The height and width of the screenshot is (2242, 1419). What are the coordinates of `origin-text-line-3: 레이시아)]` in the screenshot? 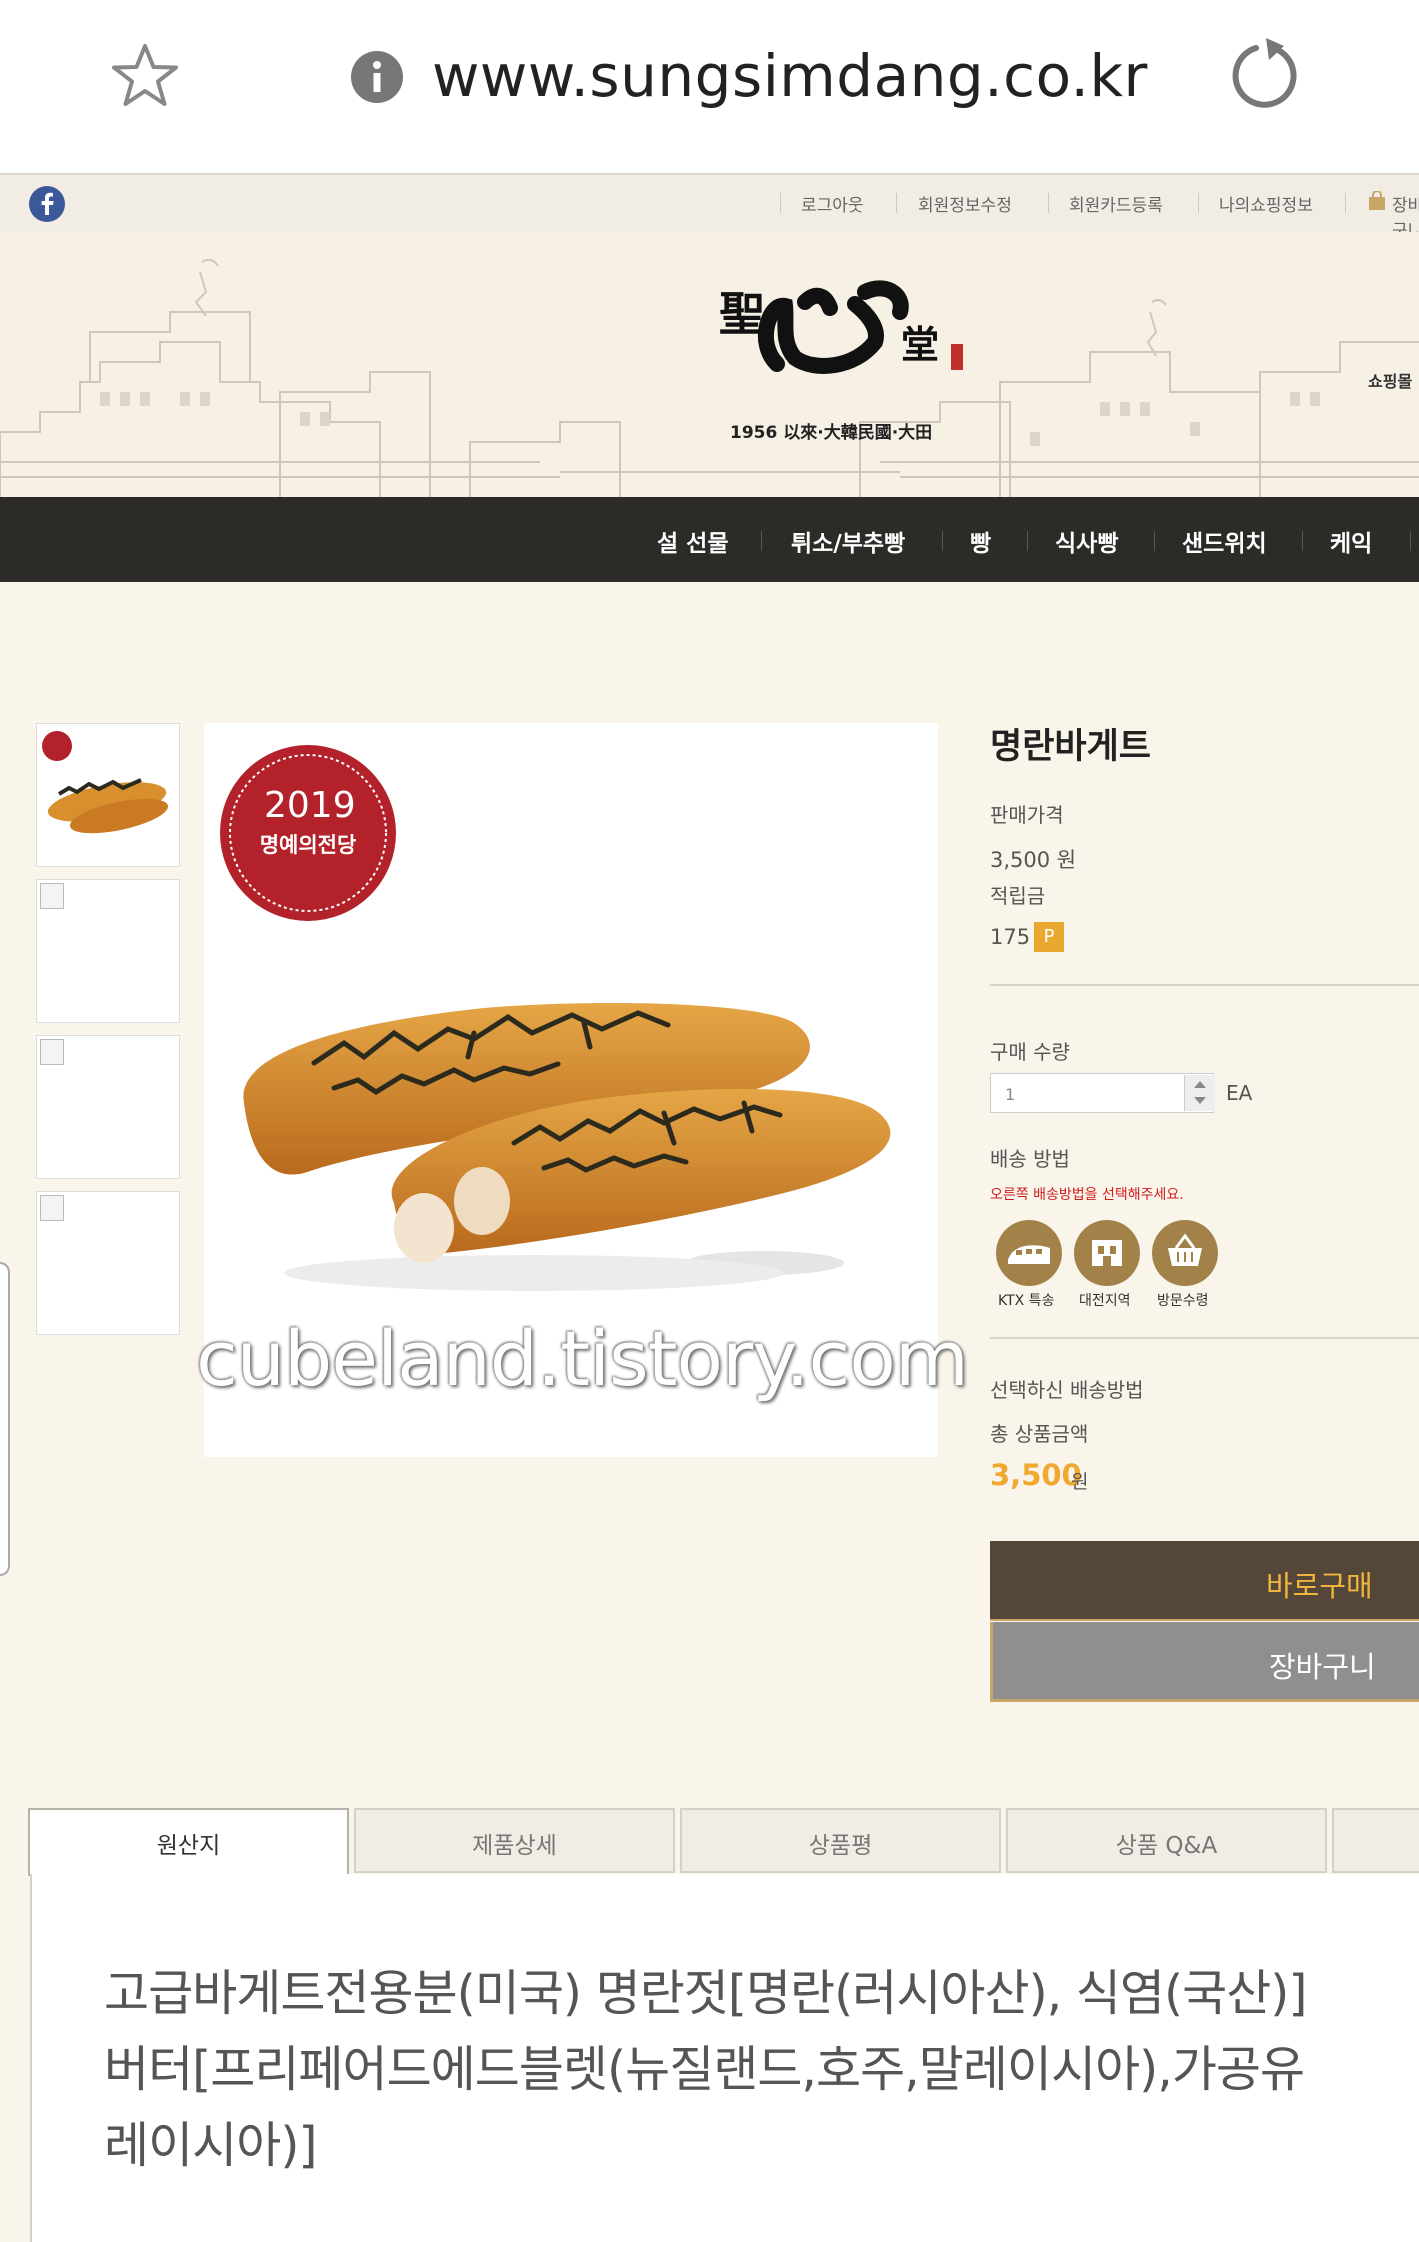 It's located at (211, 2145).